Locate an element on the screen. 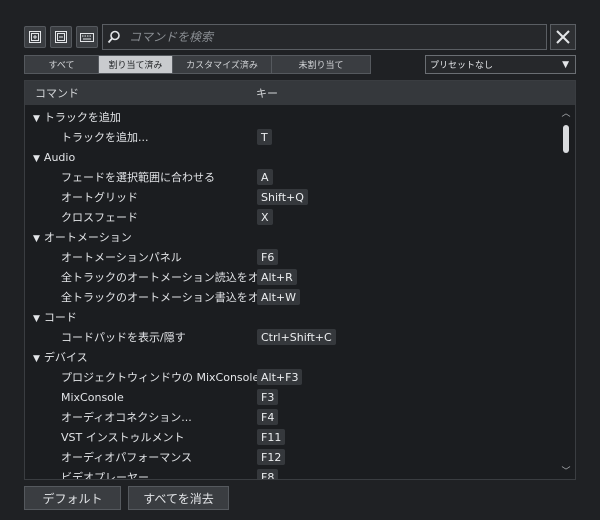  command-row: 全トラックのオートメーション読込をオン/. Alt+R is located at coordinates (292, 277).